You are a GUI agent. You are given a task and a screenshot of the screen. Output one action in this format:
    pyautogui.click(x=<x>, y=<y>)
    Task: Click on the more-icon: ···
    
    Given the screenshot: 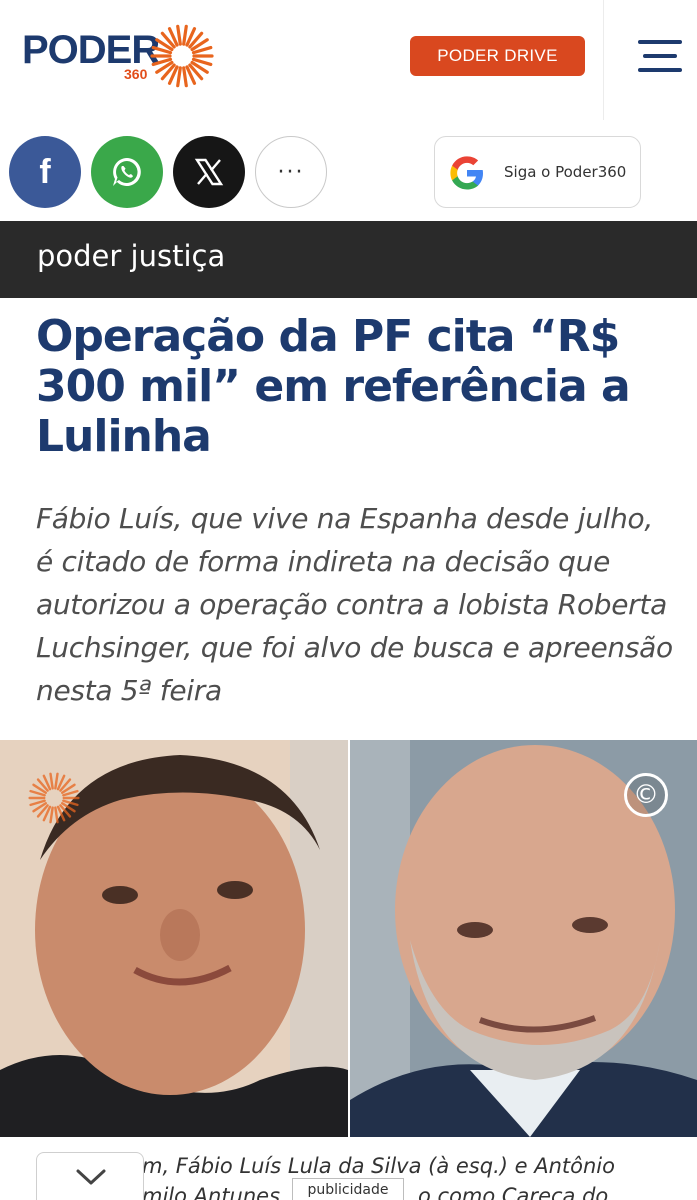 What is the action you would take?
    pyautogui.click(x=291, y=172)
    